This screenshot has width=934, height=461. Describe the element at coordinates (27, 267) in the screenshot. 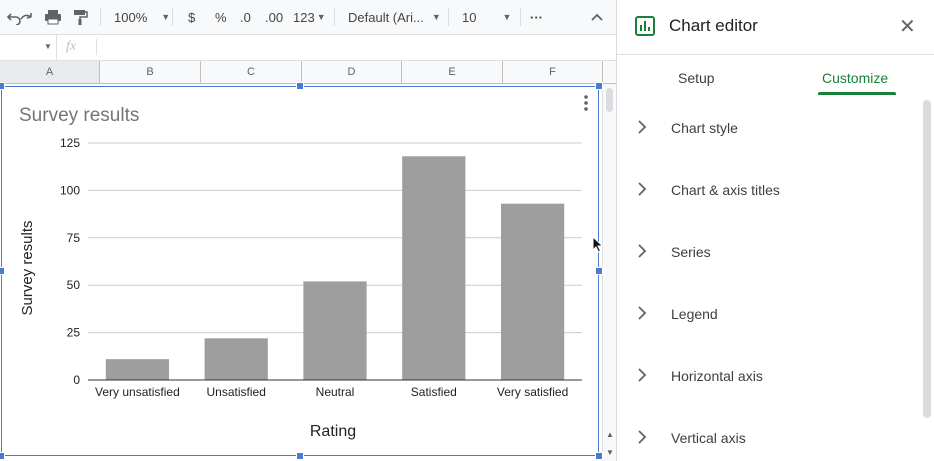

I see `y-axis-title: Survey results` at that location.